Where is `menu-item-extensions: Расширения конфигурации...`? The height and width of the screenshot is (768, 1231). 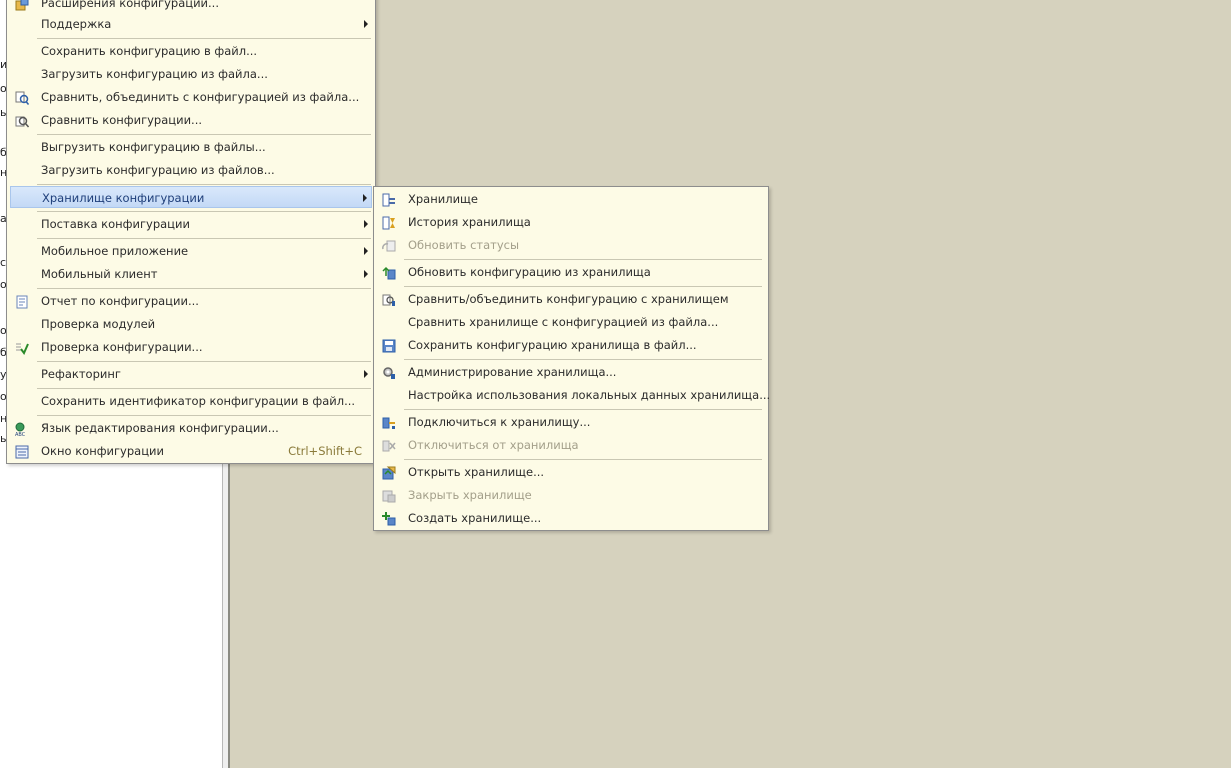
menu-item-extensions: Расширения конфигурации... is located at coordinates (191, 7).